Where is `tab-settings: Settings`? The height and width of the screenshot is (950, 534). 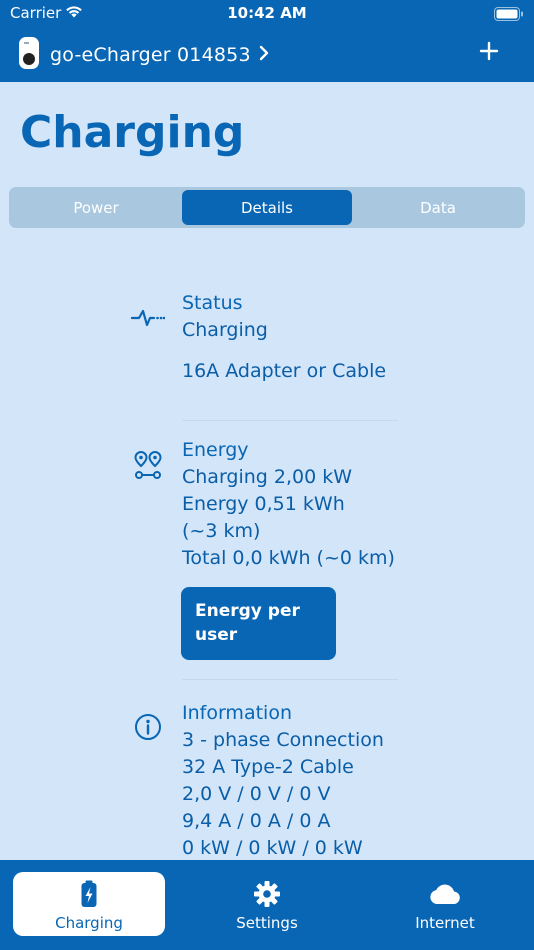
tab-settings: Settings is located at coordinates (267, 904).